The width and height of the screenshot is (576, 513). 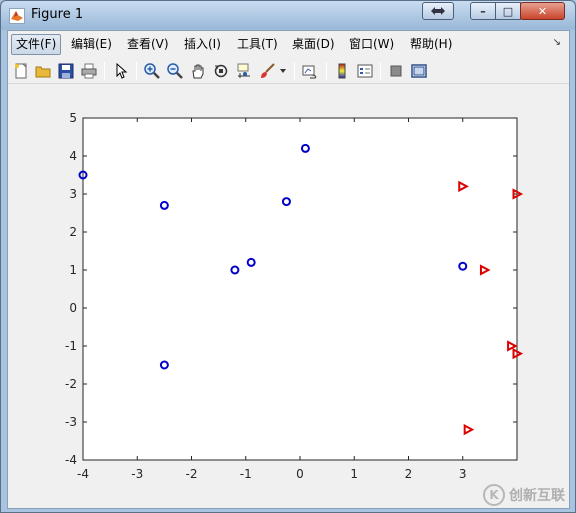 I want to click on link-plot-icon, so click(x=310, y=71).